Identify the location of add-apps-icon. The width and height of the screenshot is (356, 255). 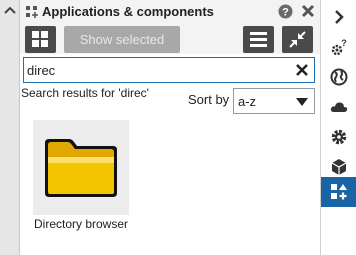
(339, 192).